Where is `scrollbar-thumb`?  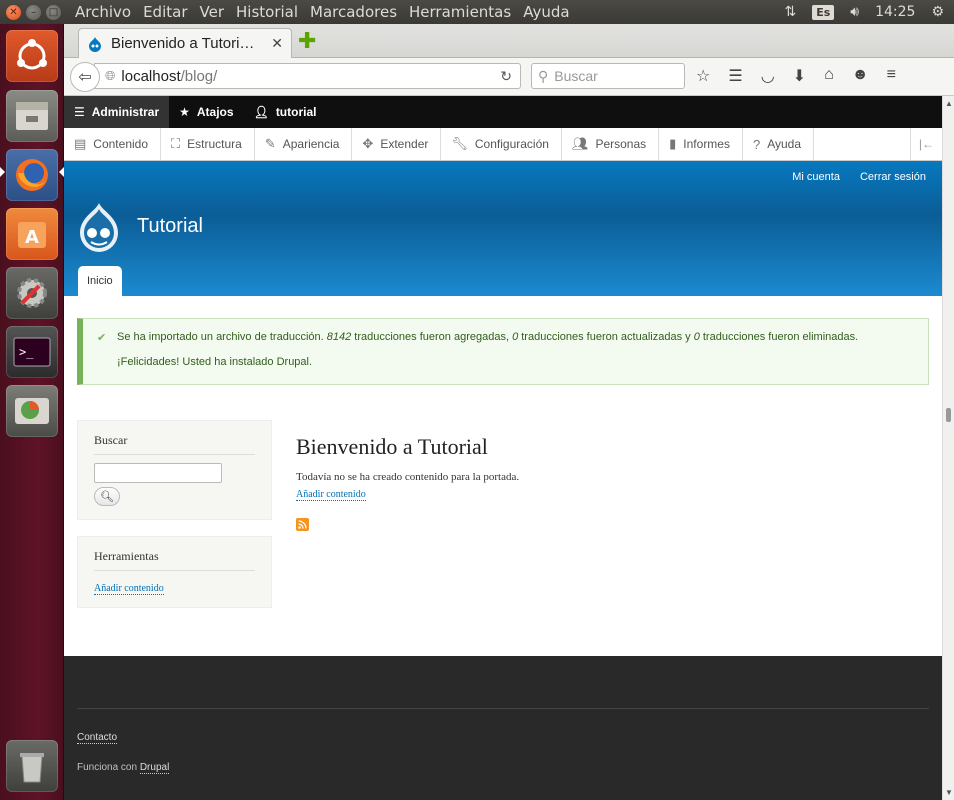 scrollbar-thumb is located at coordinates (948, 415).